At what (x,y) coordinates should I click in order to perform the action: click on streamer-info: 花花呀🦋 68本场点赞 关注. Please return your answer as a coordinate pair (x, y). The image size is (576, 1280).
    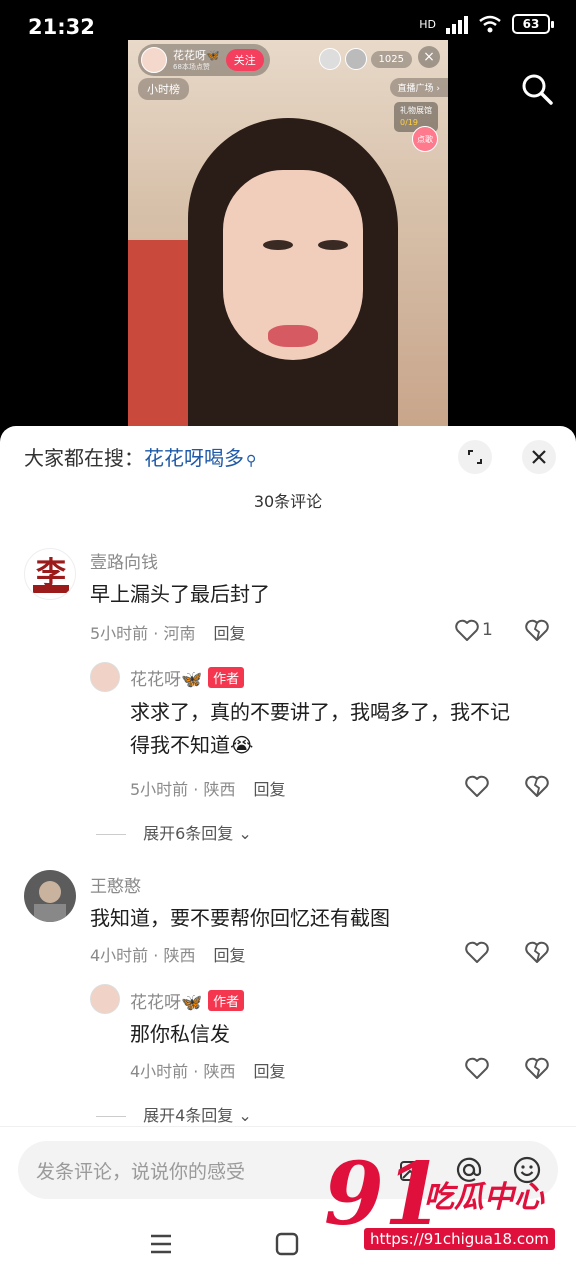
    Looking at the image, I should click on (204, 60).